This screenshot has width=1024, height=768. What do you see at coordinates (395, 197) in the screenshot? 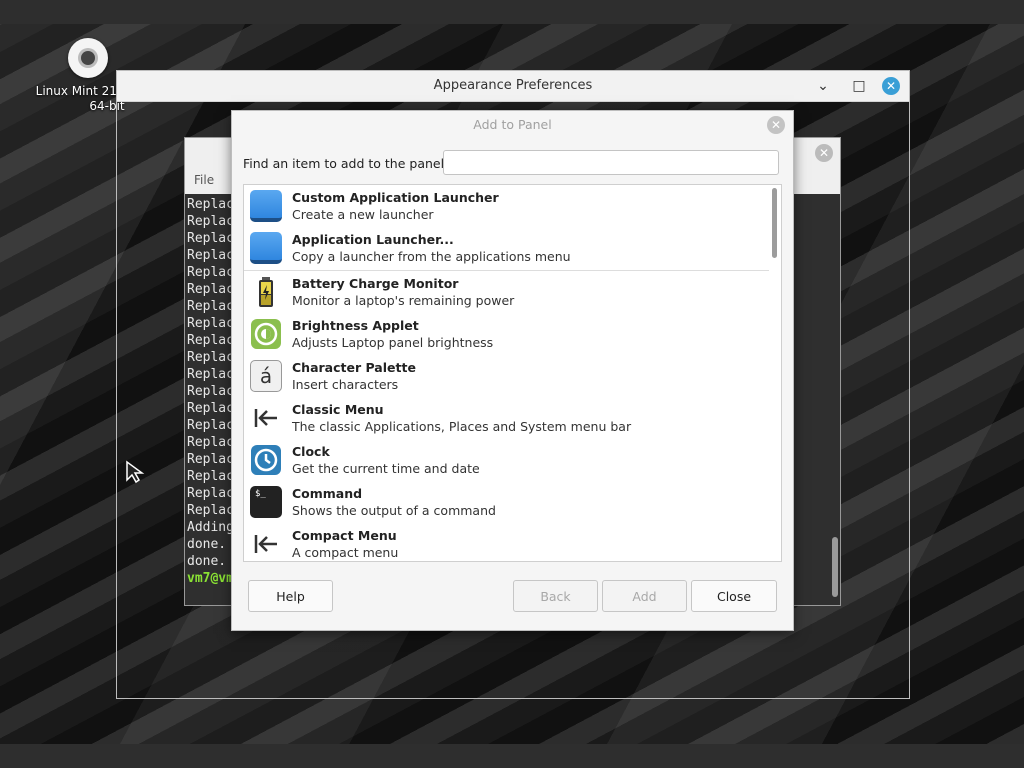
I see `item-name: Custom Application Launcher` at bounding box center [395, 197].